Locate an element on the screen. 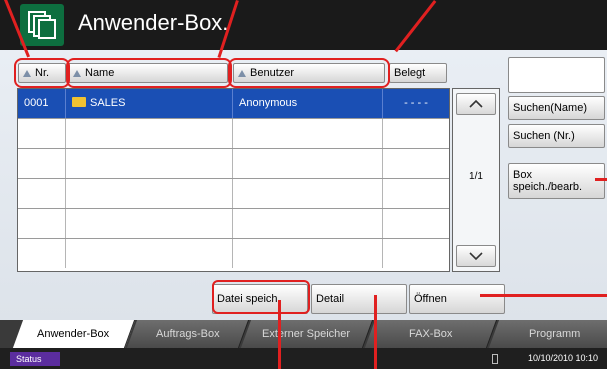  callout-highlight-nr is located at coordinates (42, 73).